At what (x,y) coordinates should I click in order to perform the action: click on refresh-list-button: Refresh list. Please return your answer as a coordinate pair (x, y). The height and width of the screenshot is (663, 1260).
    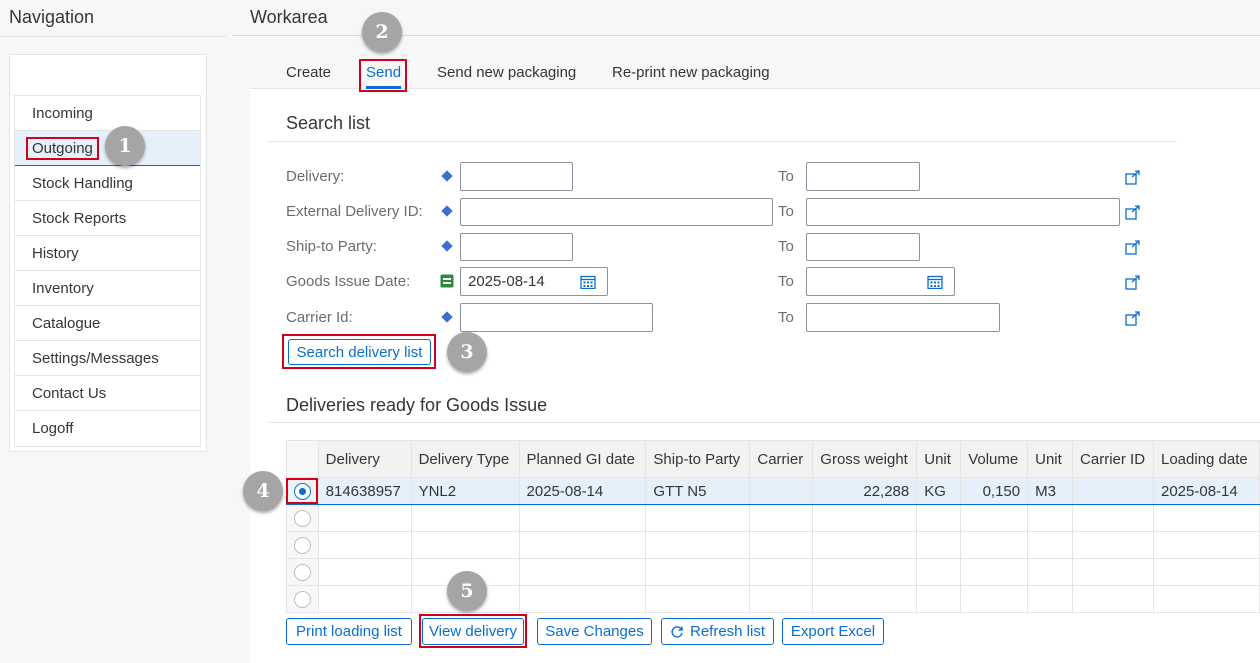
    Looking at the image, I should click on (717, 631).